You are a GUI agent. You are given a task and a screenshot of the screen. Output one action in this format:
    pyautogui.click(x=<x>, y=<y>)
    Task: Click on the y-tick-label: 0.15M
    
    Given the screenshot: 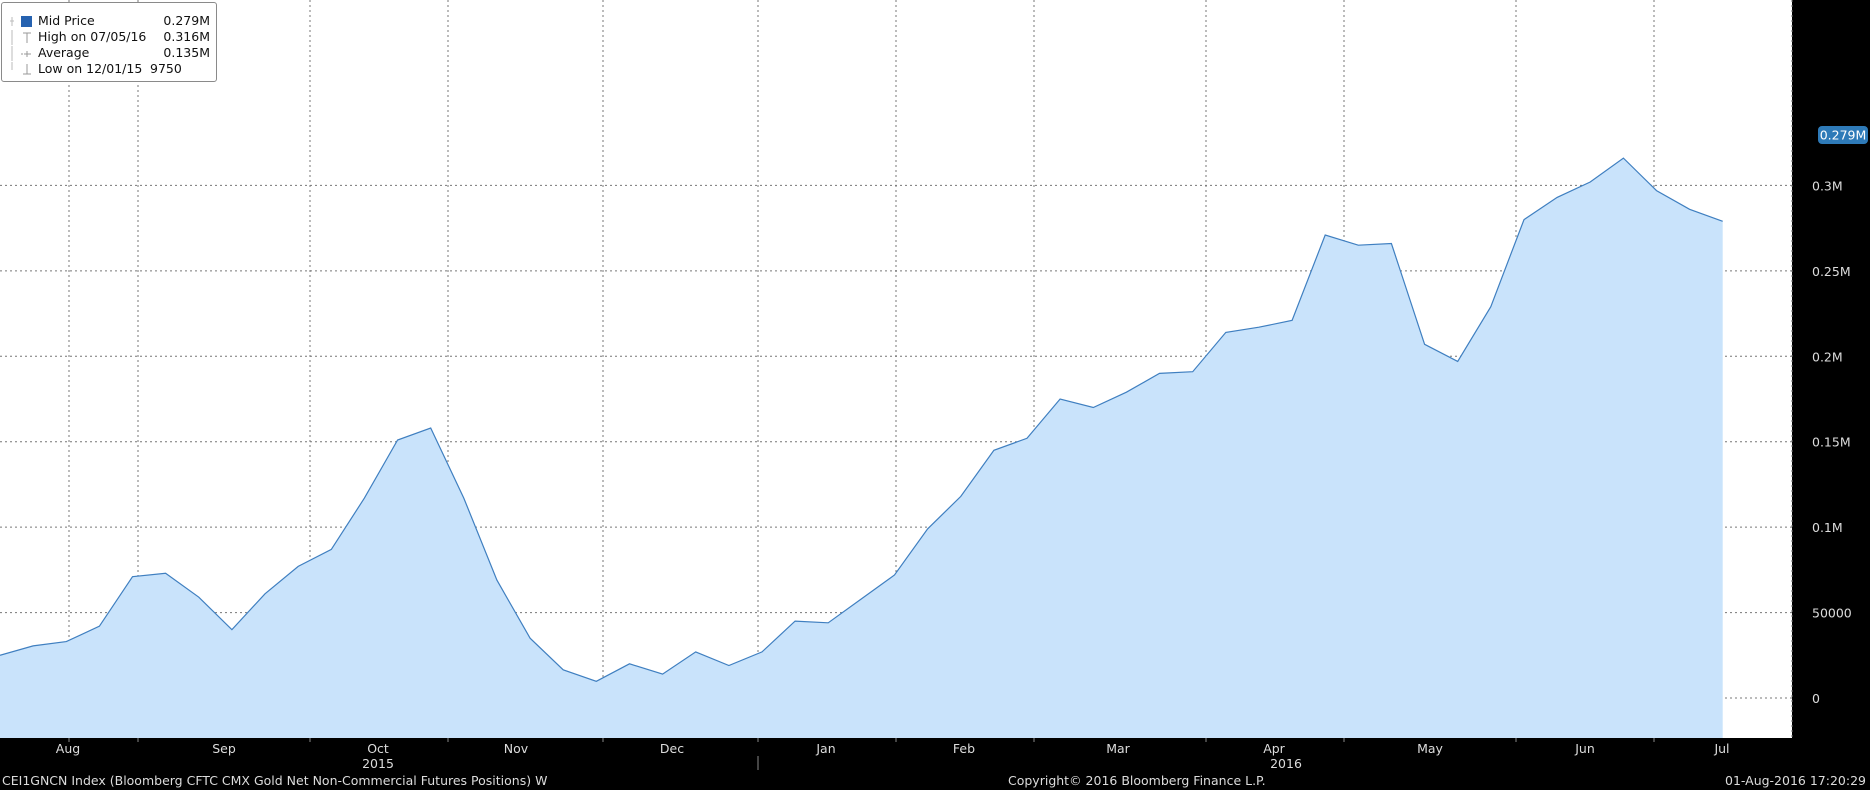 What is the action you would take?
    pyautogui.click(x=1831, y=442)
    